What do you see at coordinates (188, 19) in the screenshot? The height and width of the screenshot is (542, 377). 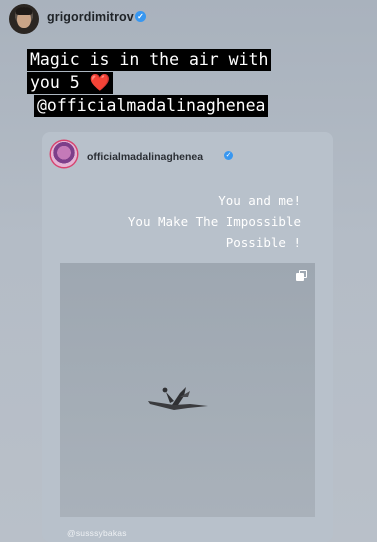 I see `story-header: grigordimitrov ✓` at bounding box center [188, 19].